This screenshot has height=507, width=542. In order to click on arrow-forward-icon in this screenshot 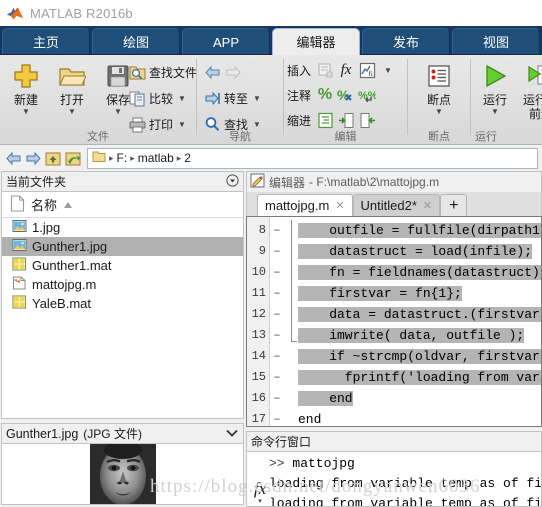, I will do `click(233, 72)`.